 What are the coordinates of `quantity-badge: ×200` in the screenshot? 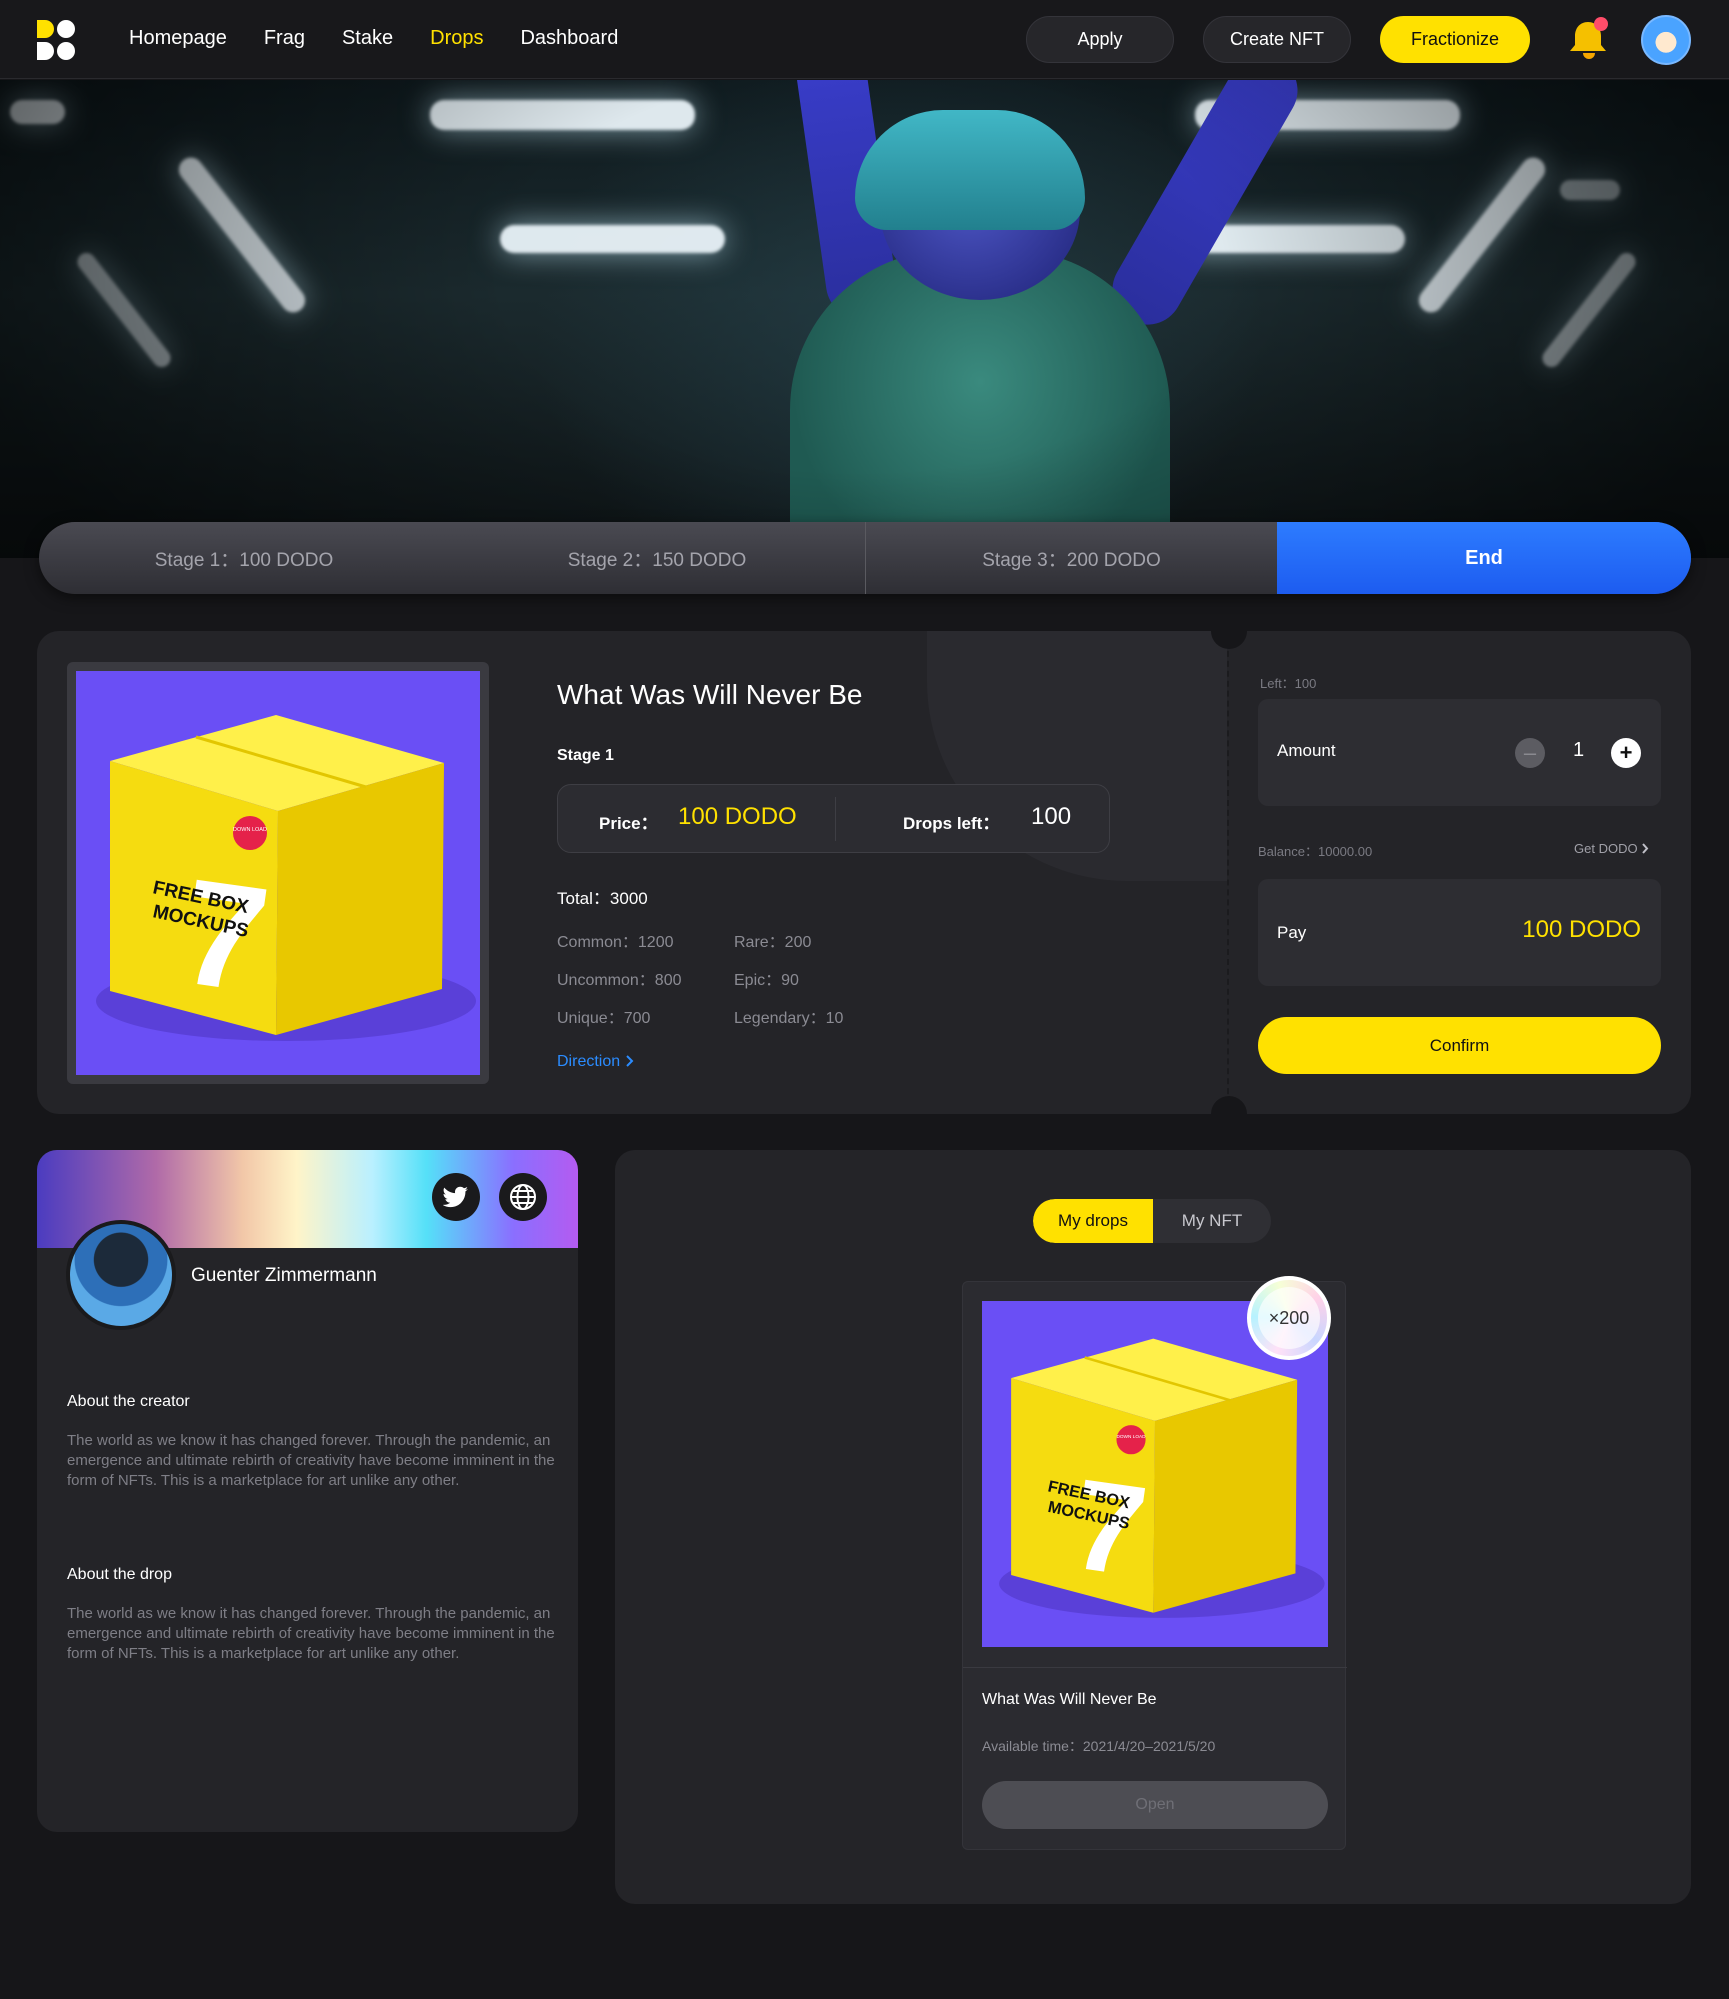 It's located at (1289, 1318).